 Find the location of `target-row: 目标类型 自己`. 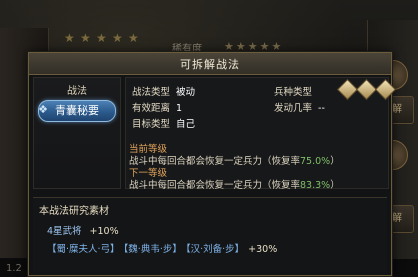

target-row: 目标类型 自己 is located at coordinates (163, 123).